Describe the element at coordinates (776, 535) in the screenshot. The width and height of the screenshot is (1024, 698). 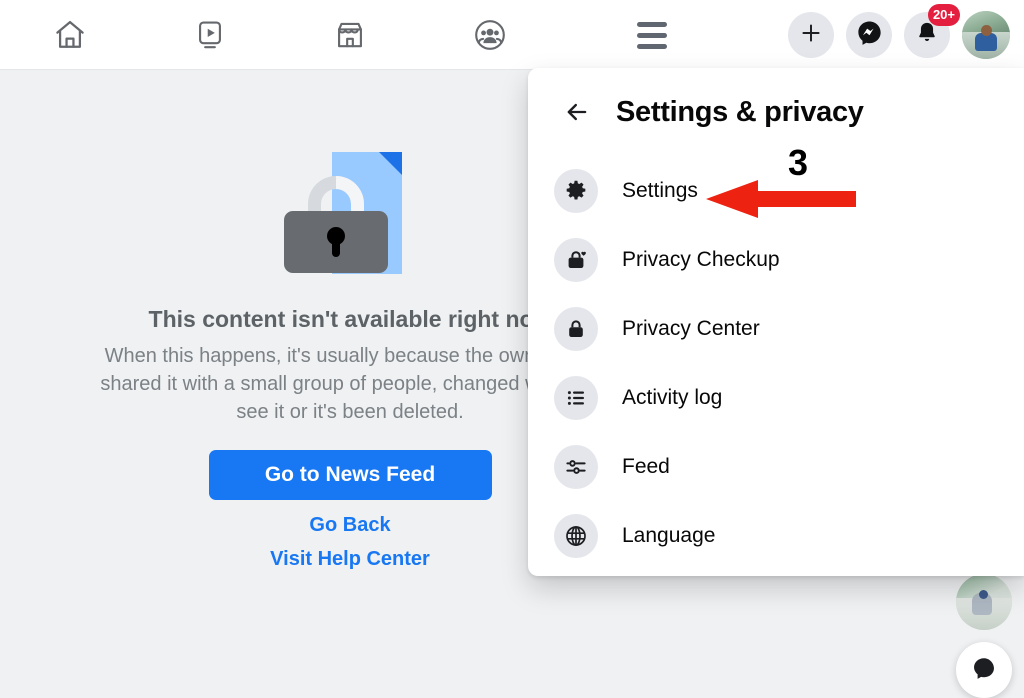
I see `menu-item-language: Language` at that location.